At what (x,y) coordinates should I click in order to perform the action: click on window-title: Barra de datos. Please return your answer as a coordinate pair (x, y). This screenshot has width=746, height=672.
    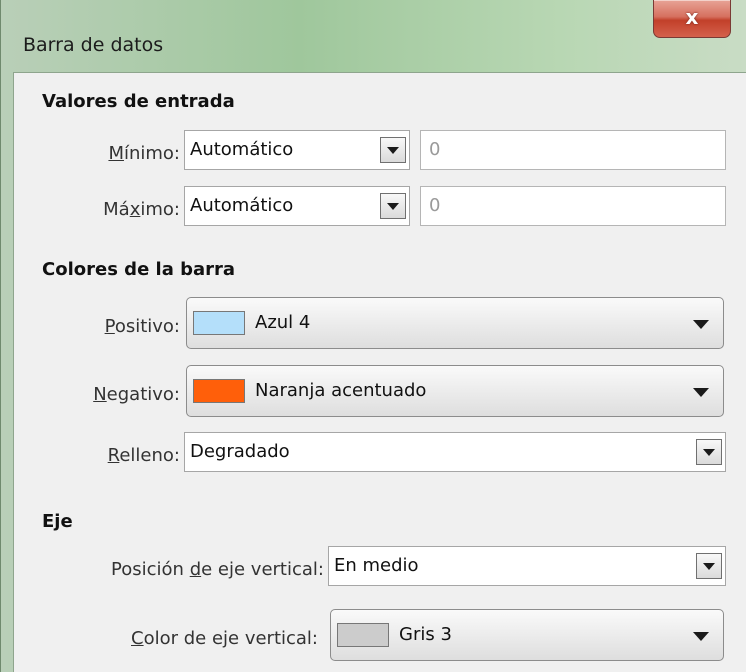
    Looking at the image, I should click on (93, 45).